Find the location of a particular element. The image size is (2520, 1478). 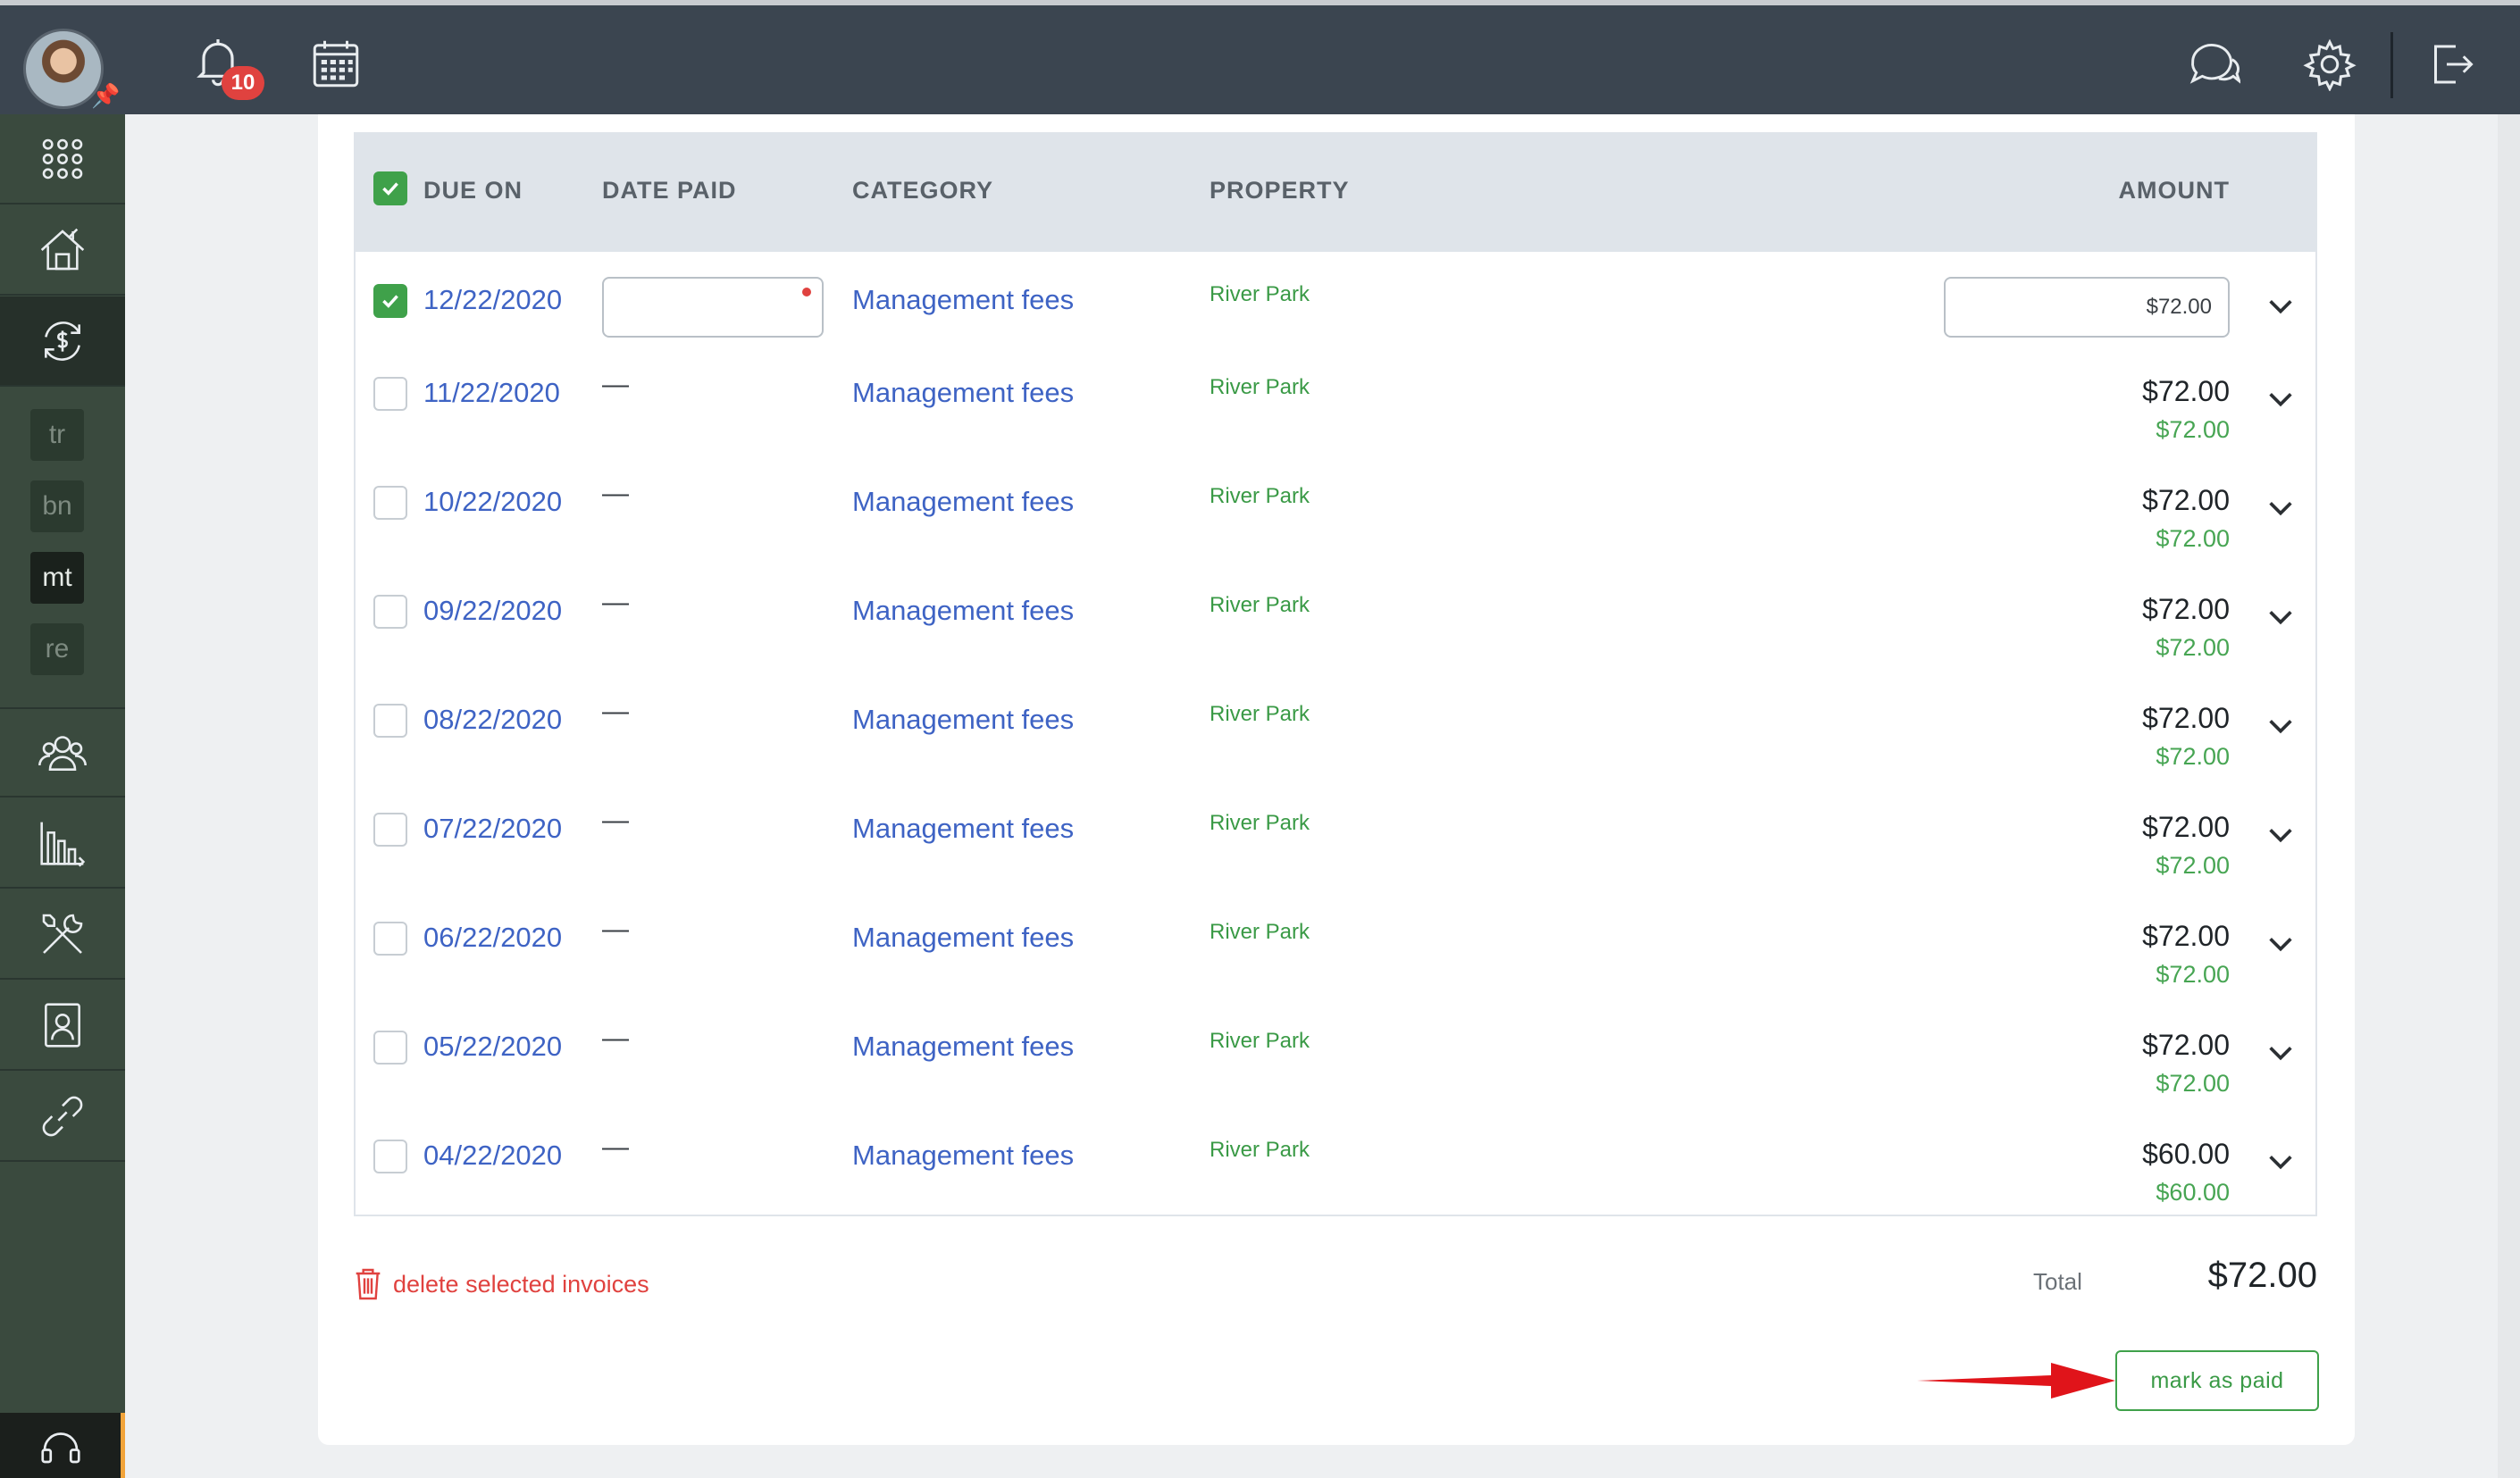

chat-icon is located at coordinates (2212, 64).